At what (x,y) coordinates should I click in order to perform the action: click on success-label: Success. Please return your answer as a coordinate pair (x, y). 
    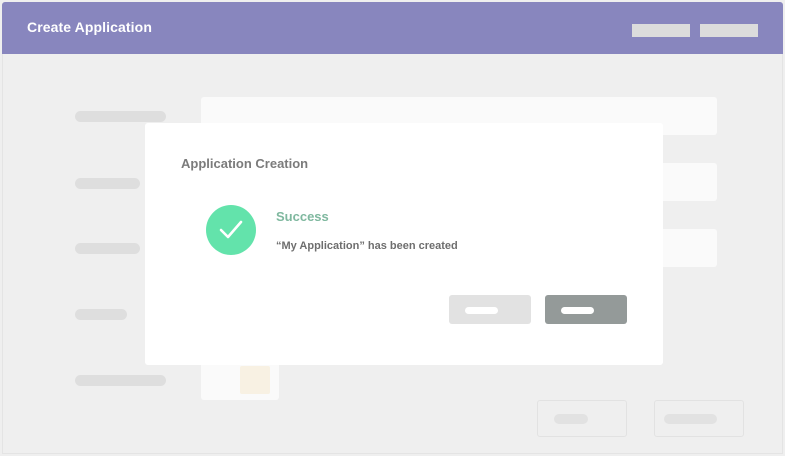
    Looking at the image, I should click on (302, 216).